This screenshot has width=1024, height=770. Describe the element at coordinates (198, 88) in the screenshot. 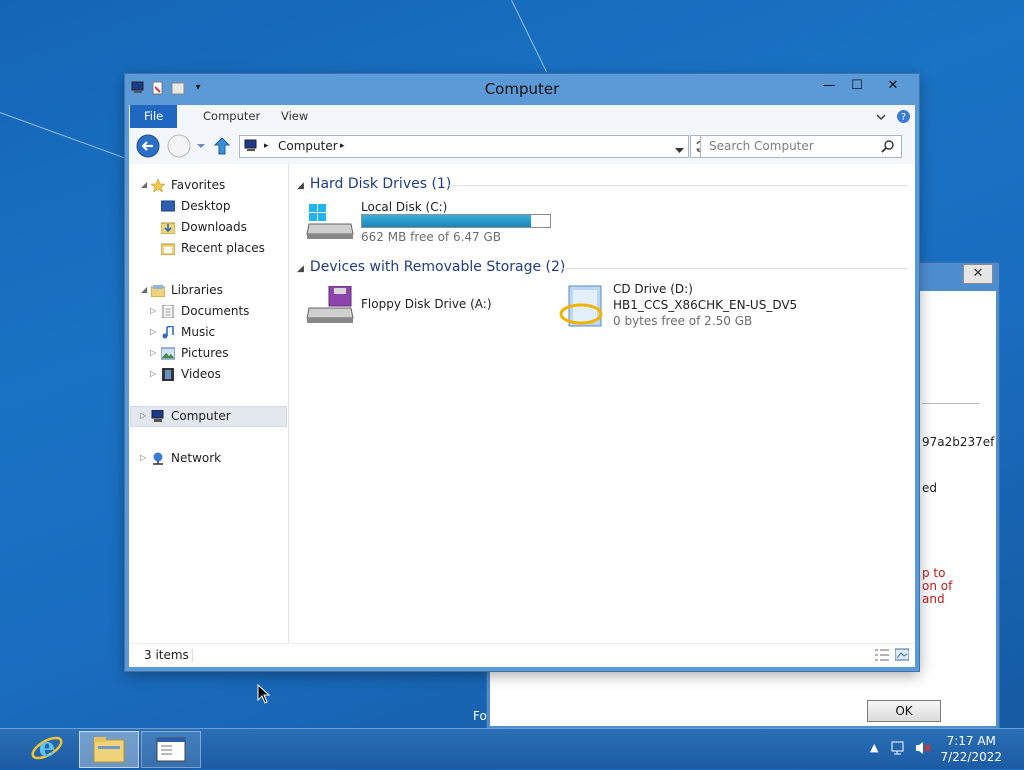

I see `qat-dropdown-icon: ▾` at that location.